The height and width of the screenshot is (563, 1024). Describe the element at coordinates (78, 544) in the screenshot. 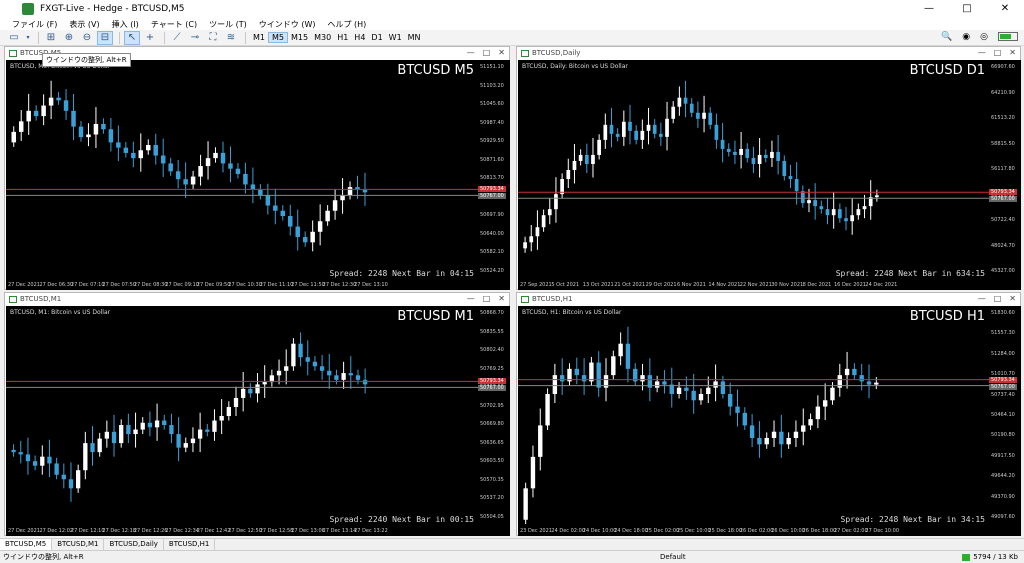

I see `tab-btcusd-m1: BTCUSD,M1` at that location.